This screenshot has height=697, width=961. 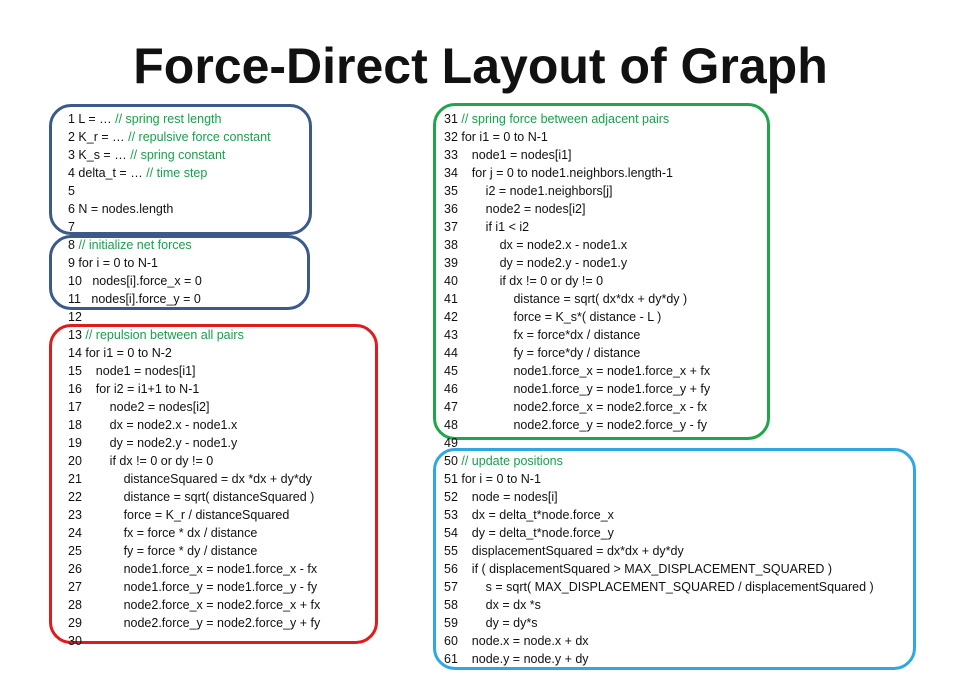 I want to click on code-text: 47 node2.force_x = node2.force_x - fx, so click(x=575, y=407).